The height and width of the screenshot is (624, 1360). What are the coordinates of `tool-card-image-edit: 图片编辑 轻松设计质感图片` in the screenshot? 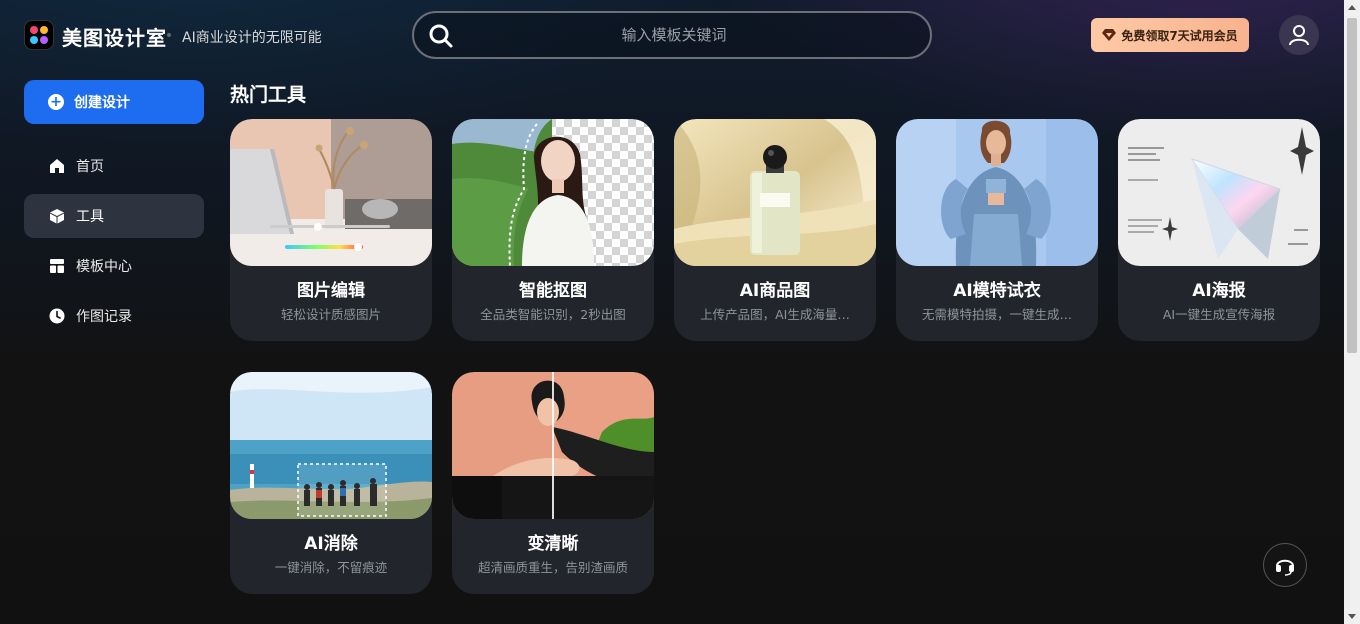 It's located at (331, 230).